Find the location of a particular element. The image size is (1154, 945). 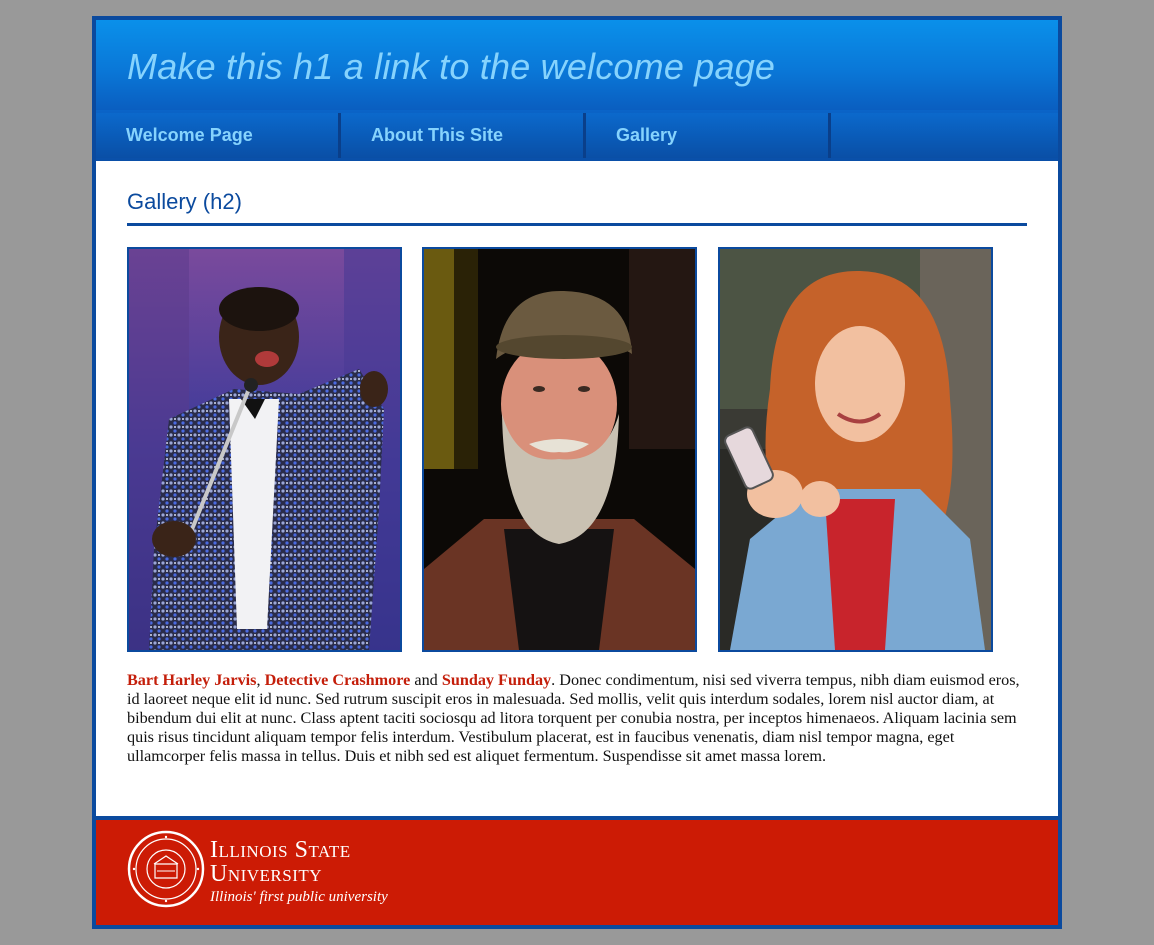

university-name-line2: University is located at coordinates (266, 874).